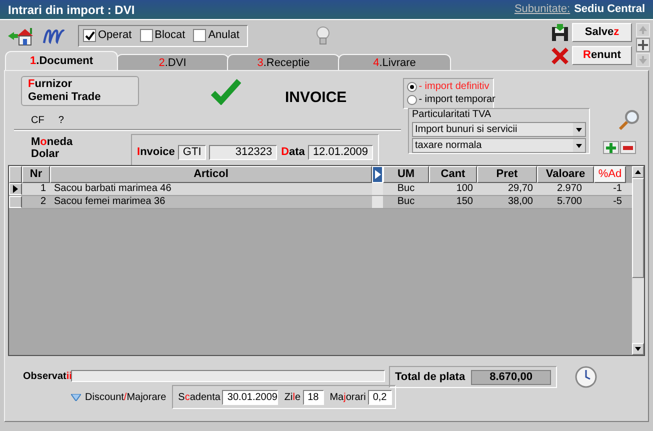  I want to click on currency-label: Moneda, so click(52, 142).